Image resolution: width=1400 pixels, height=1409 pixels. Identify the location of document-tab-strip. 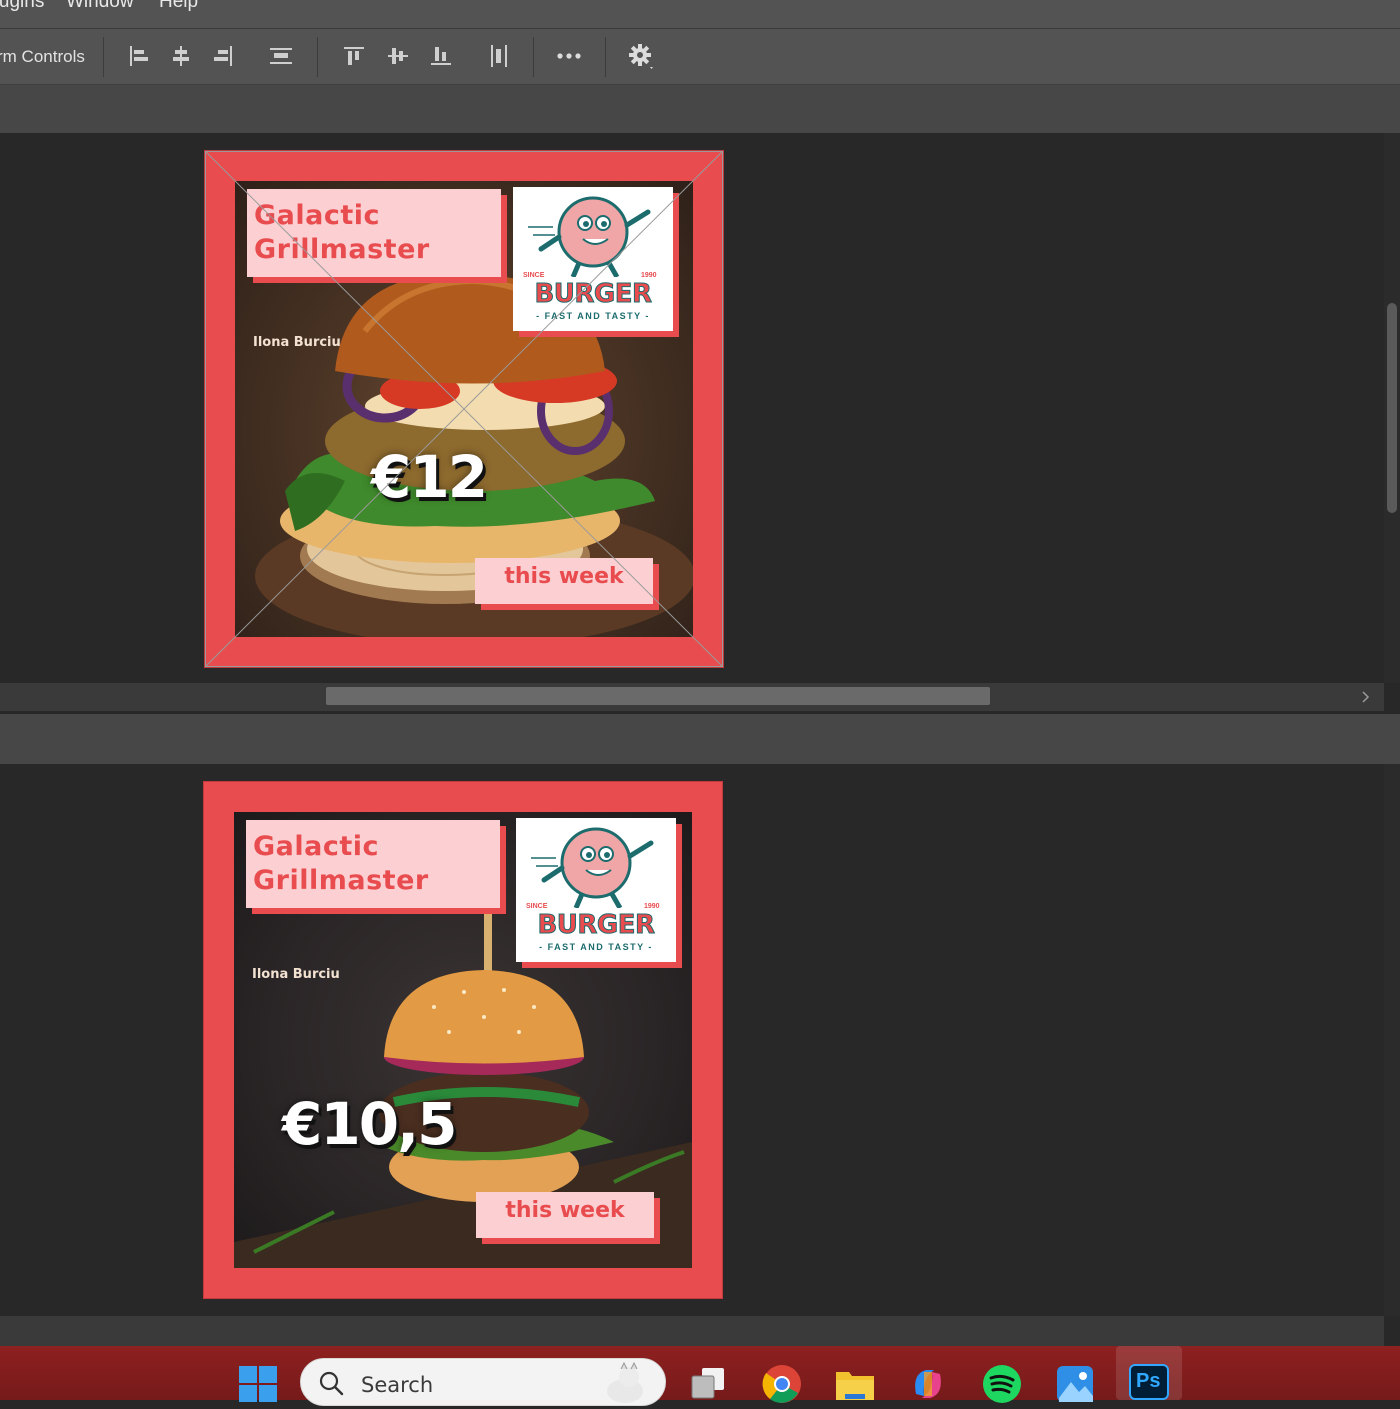
(700, 109).